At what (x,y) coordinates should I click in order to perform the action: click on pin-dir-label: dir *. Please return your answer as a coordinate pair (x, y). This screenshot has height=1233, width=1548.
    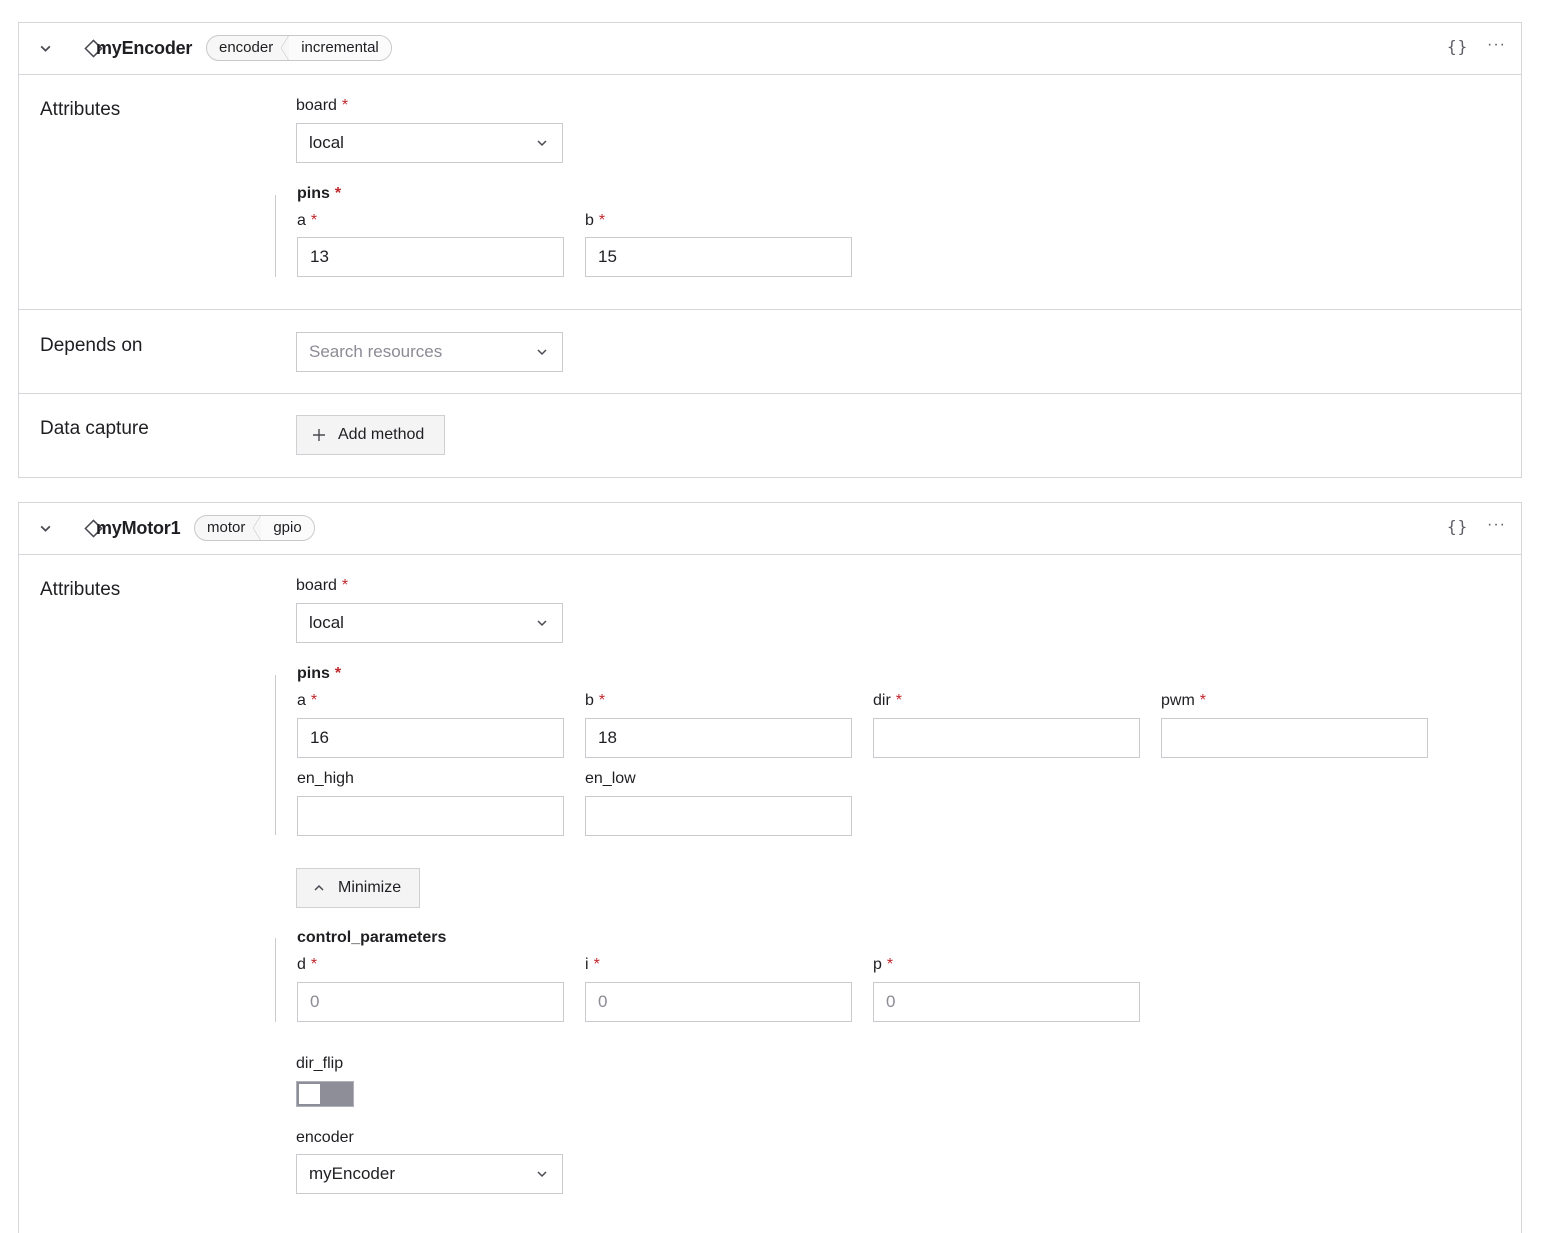
    Looking at the image, I should click on (887, 701).